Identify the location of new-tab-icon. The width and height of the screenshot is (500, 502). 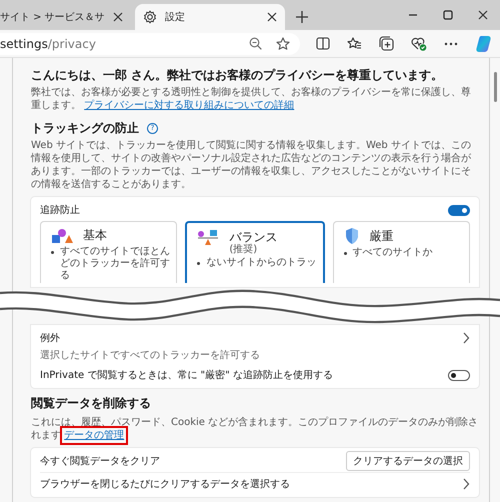
(301, 17).